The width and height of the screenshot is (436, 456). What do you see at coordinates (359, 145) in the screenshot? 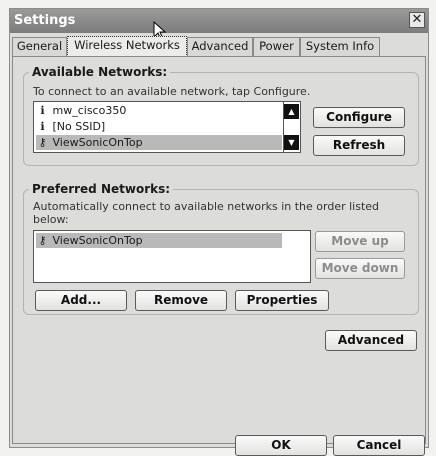
I see `refresh-button: Refresh` at bounding box center [359, 145].